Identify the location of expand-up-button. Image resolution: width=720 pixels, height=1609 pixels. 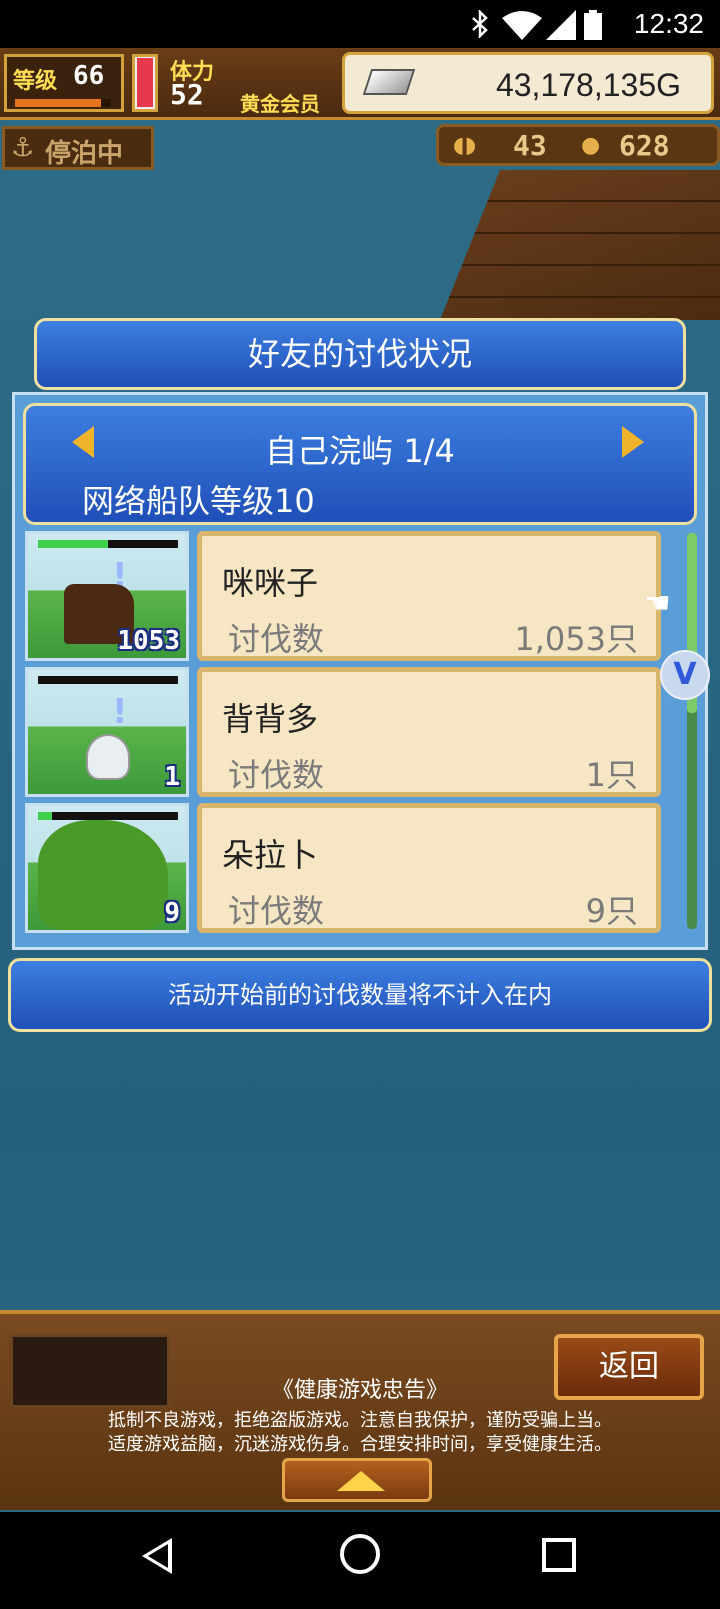
(357, 1480).